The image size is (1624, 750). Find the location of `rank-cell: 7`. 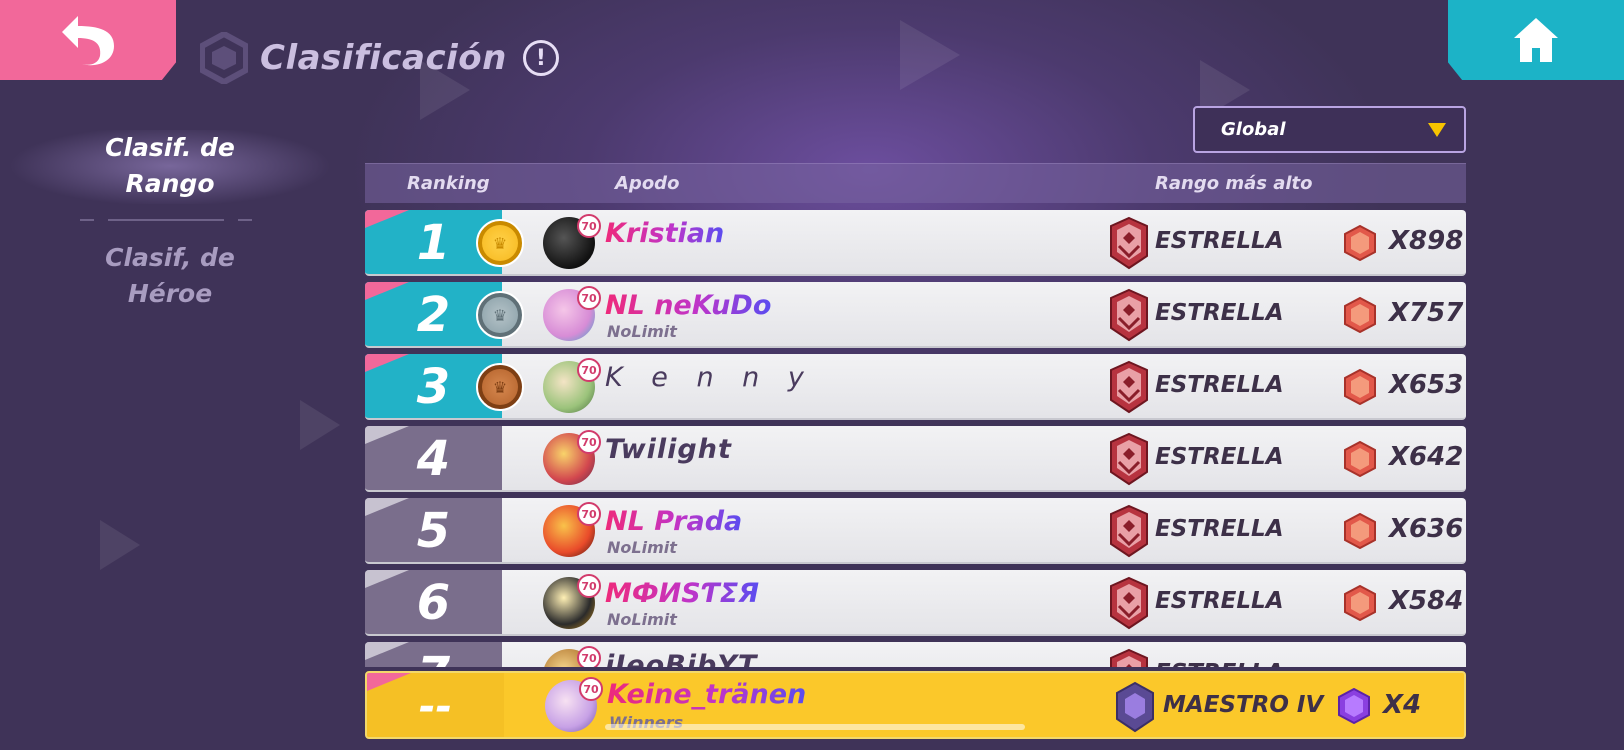

rank-cell: 7 is located at coordinates (433, 654).